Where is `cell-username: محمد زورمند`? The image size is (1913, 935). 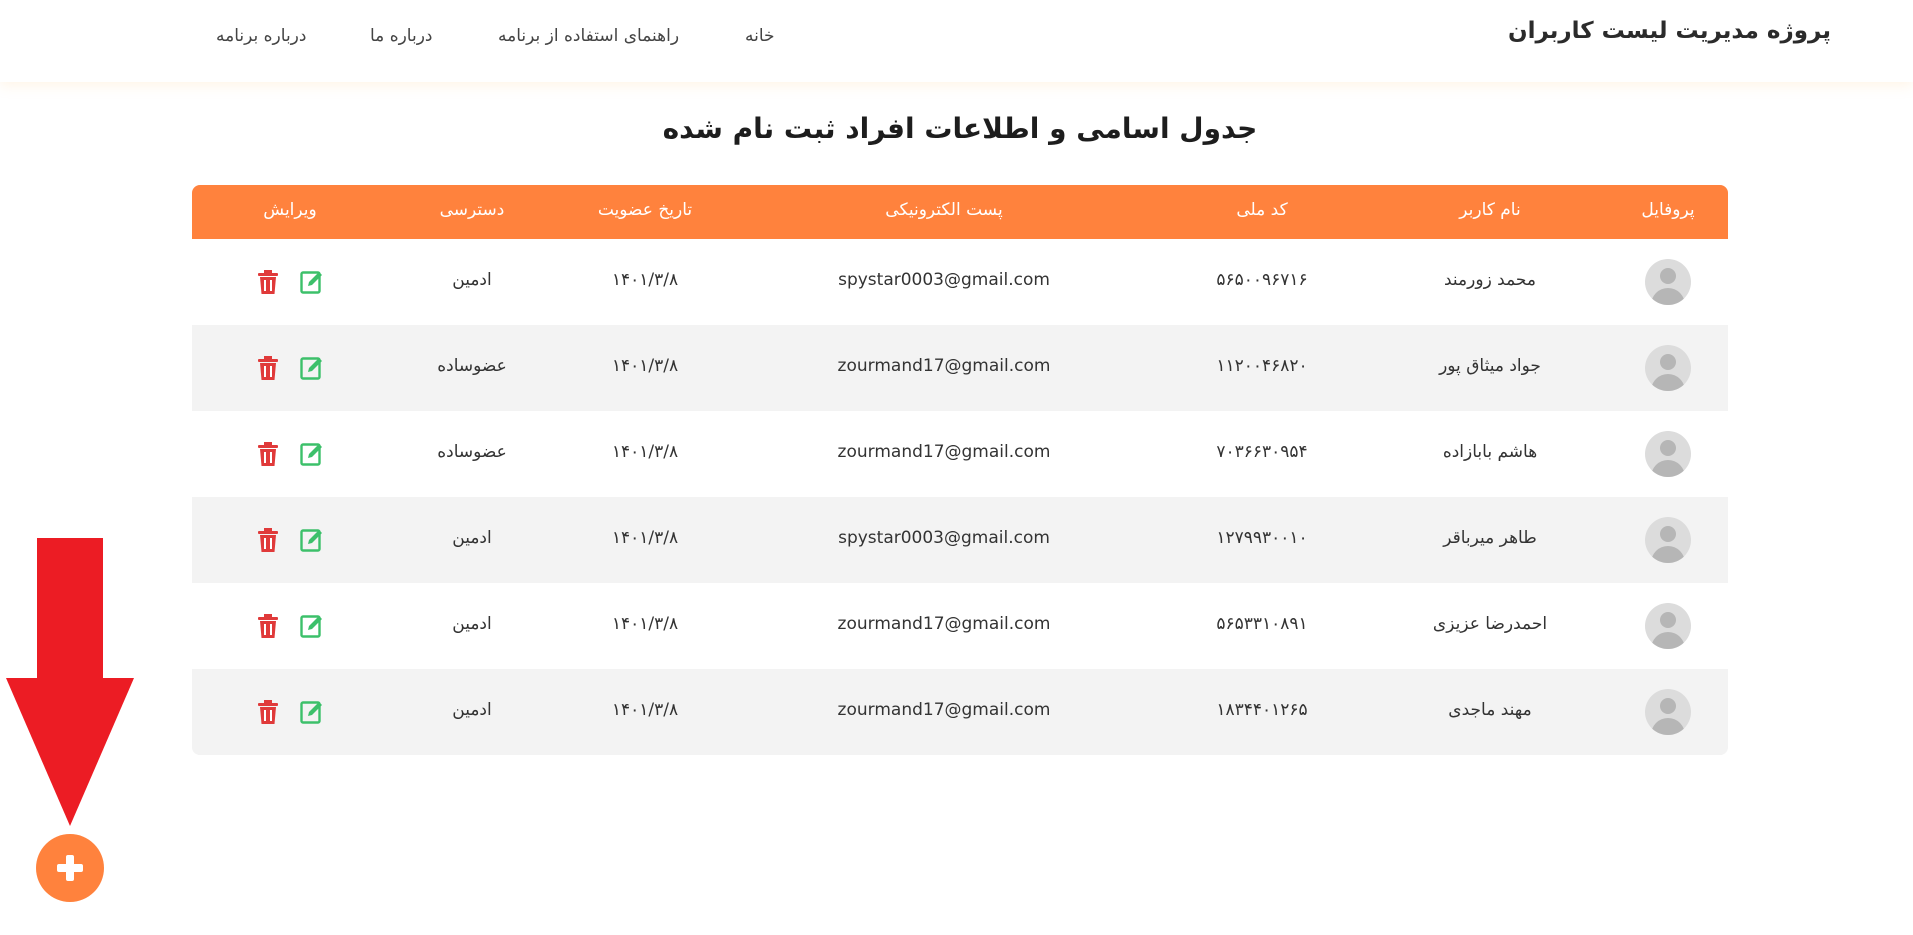 cell-username: محمد زورمند is located at coordinates (1490, 280).